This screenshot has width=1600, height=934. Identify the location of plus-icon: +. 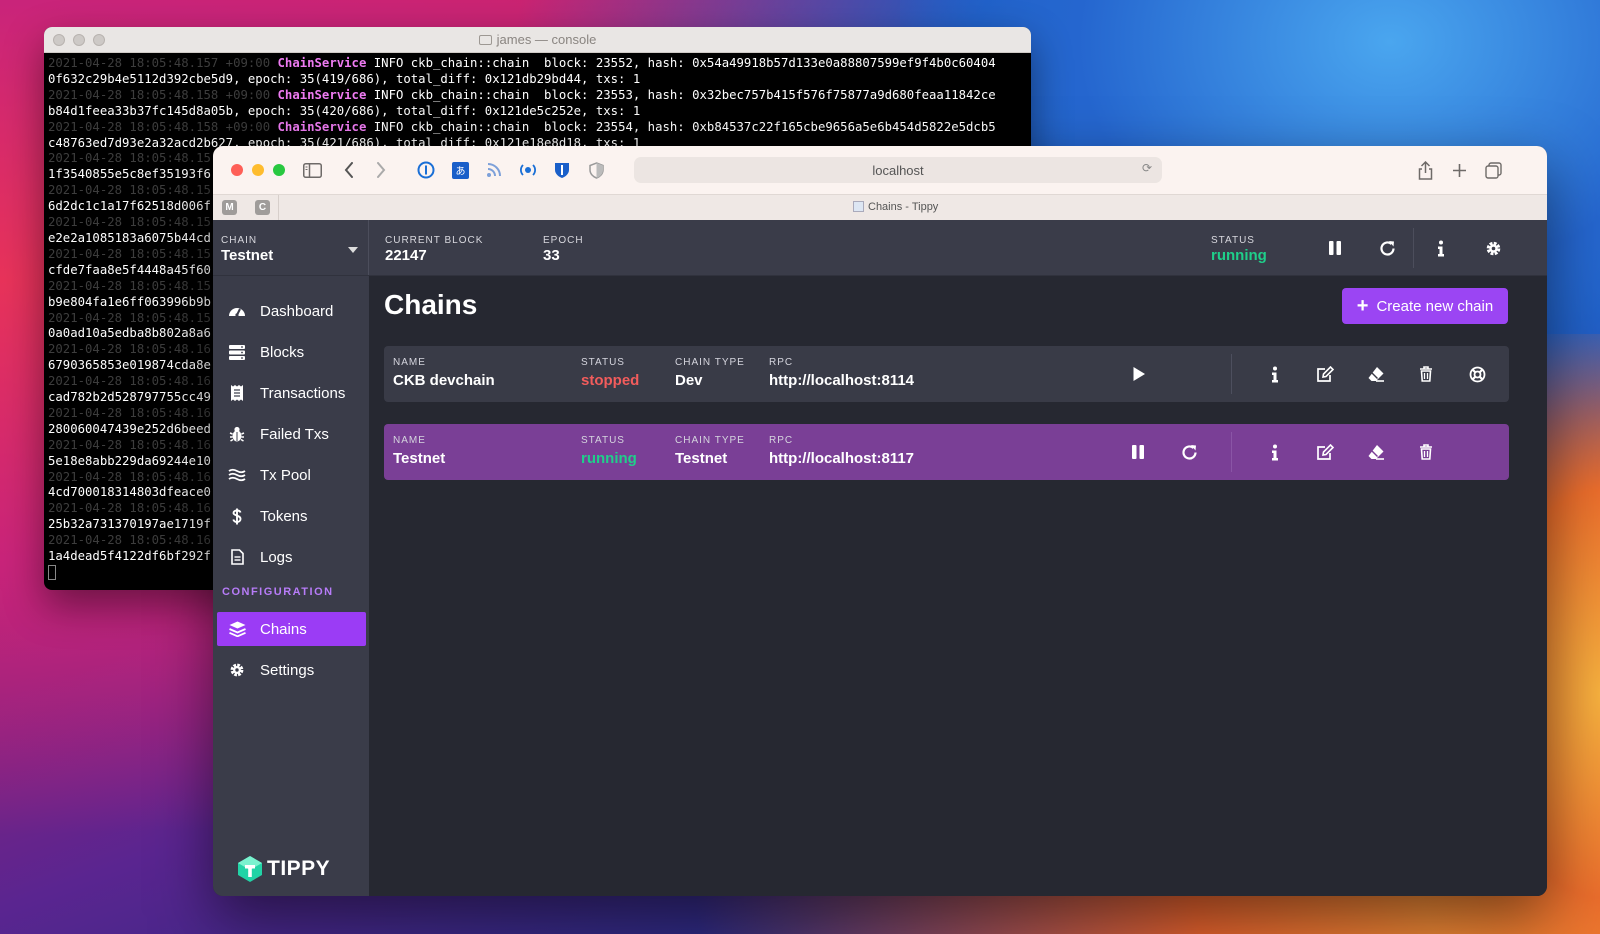
(1362, 306).